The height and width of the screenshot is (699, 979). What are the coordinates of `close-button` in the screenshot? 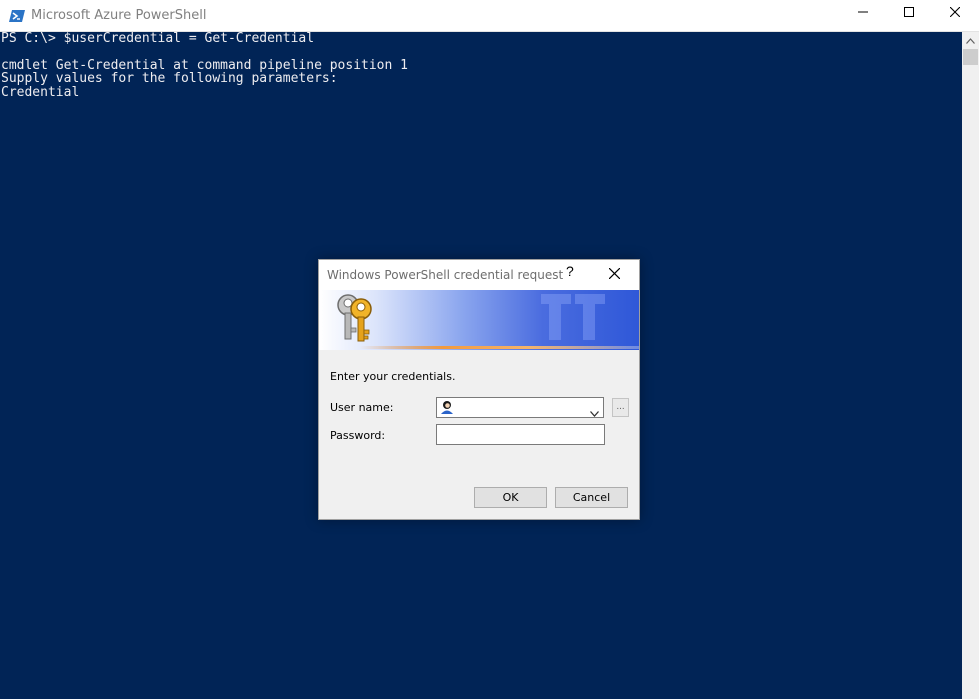 It's located at (955, 12).